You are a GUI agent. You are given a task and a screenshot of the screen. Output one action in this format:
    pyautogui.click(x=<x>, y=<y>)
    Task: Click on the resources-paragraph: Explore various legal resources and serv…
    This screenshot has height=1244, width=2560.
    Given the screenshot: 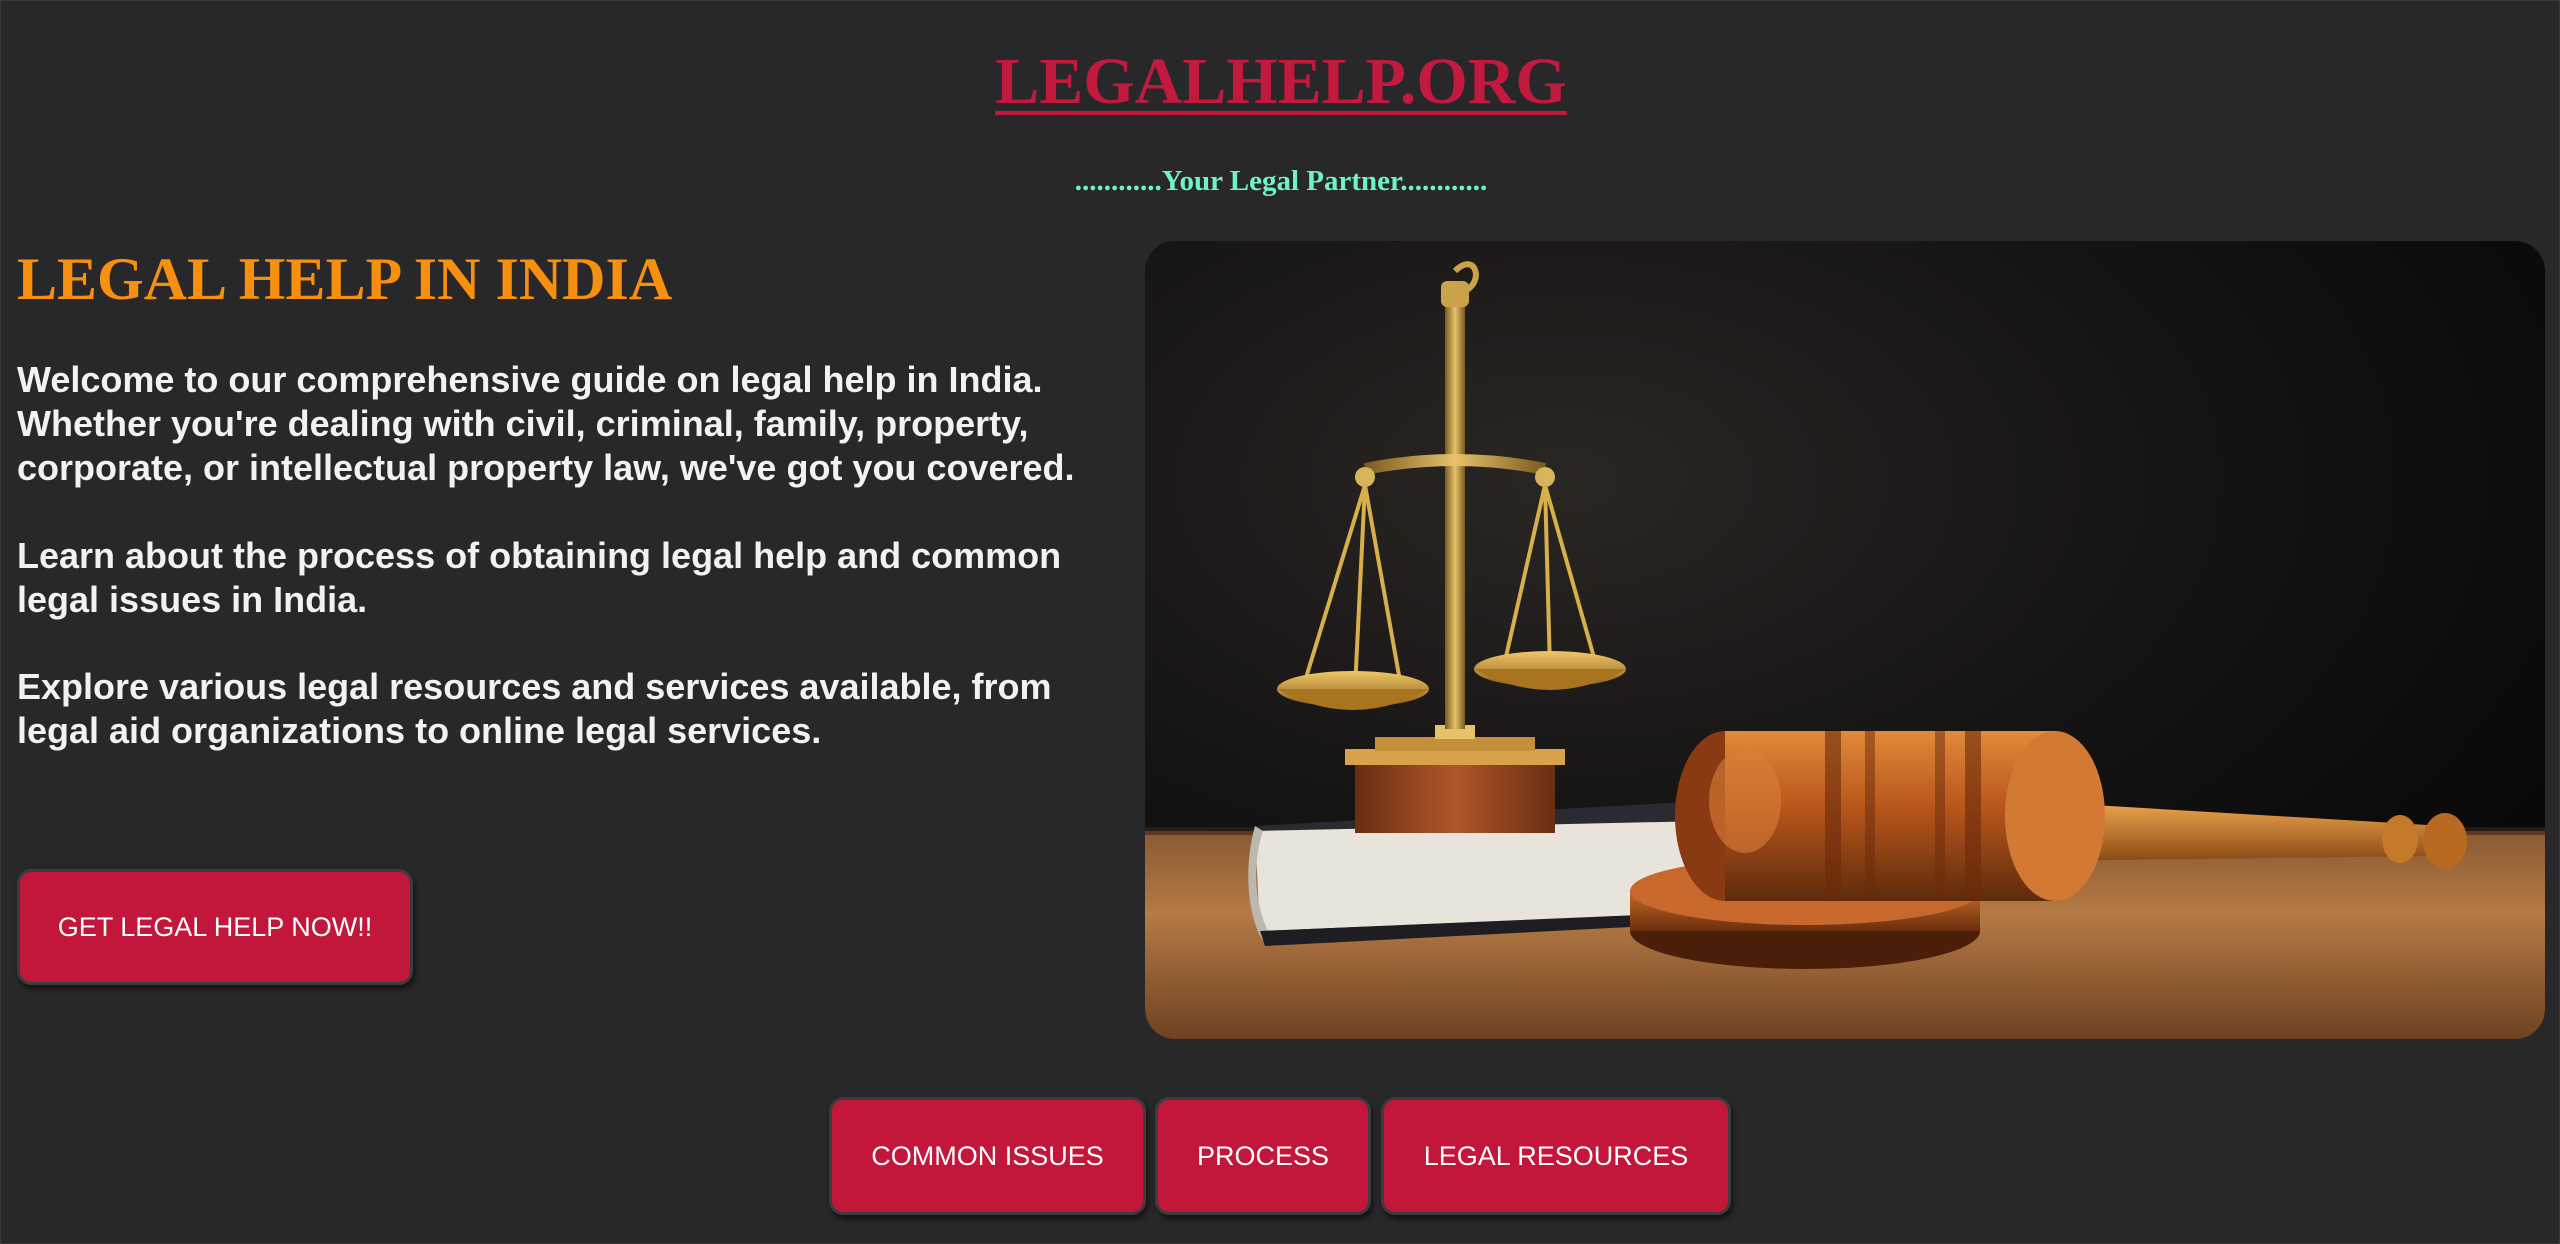 What is the action you would take?
    pyautogui.click(x=534, y=708)
    